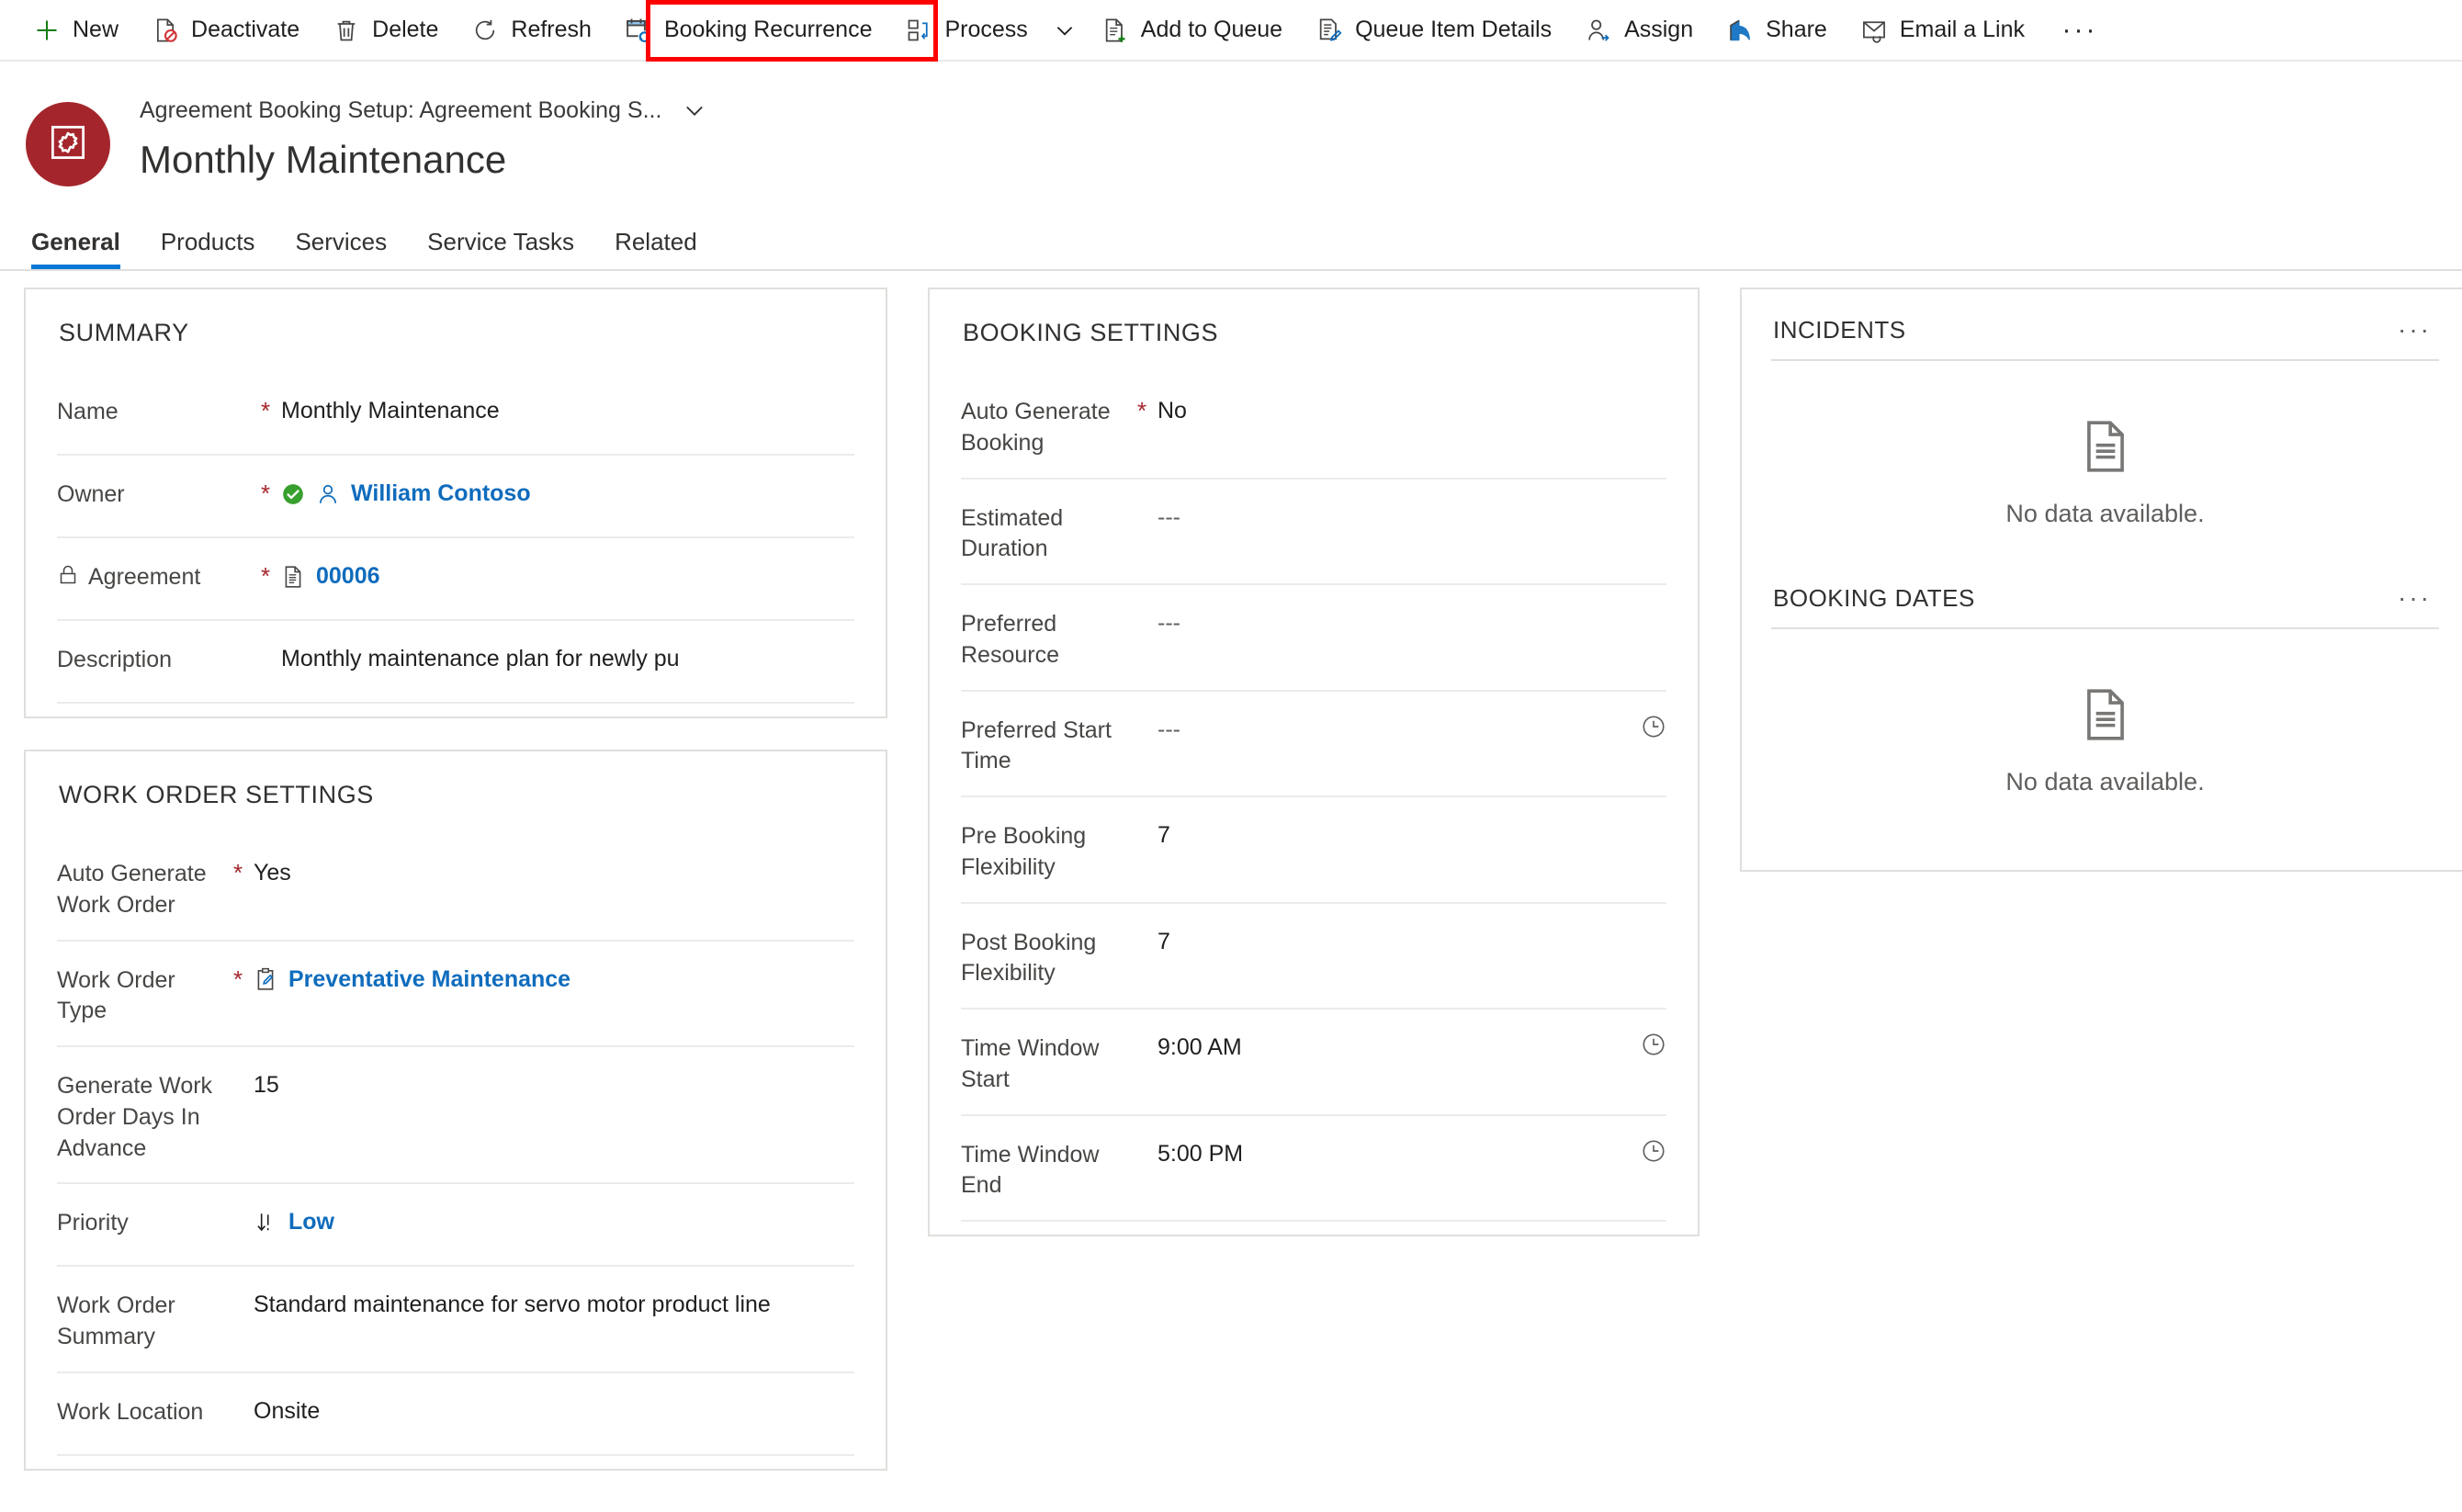 The image size is (2462, 1512). Describe the element at coordinates (1200, 1047) in the screenshot. I see `field-time-window-start-text: 9:00 AM` at that location.